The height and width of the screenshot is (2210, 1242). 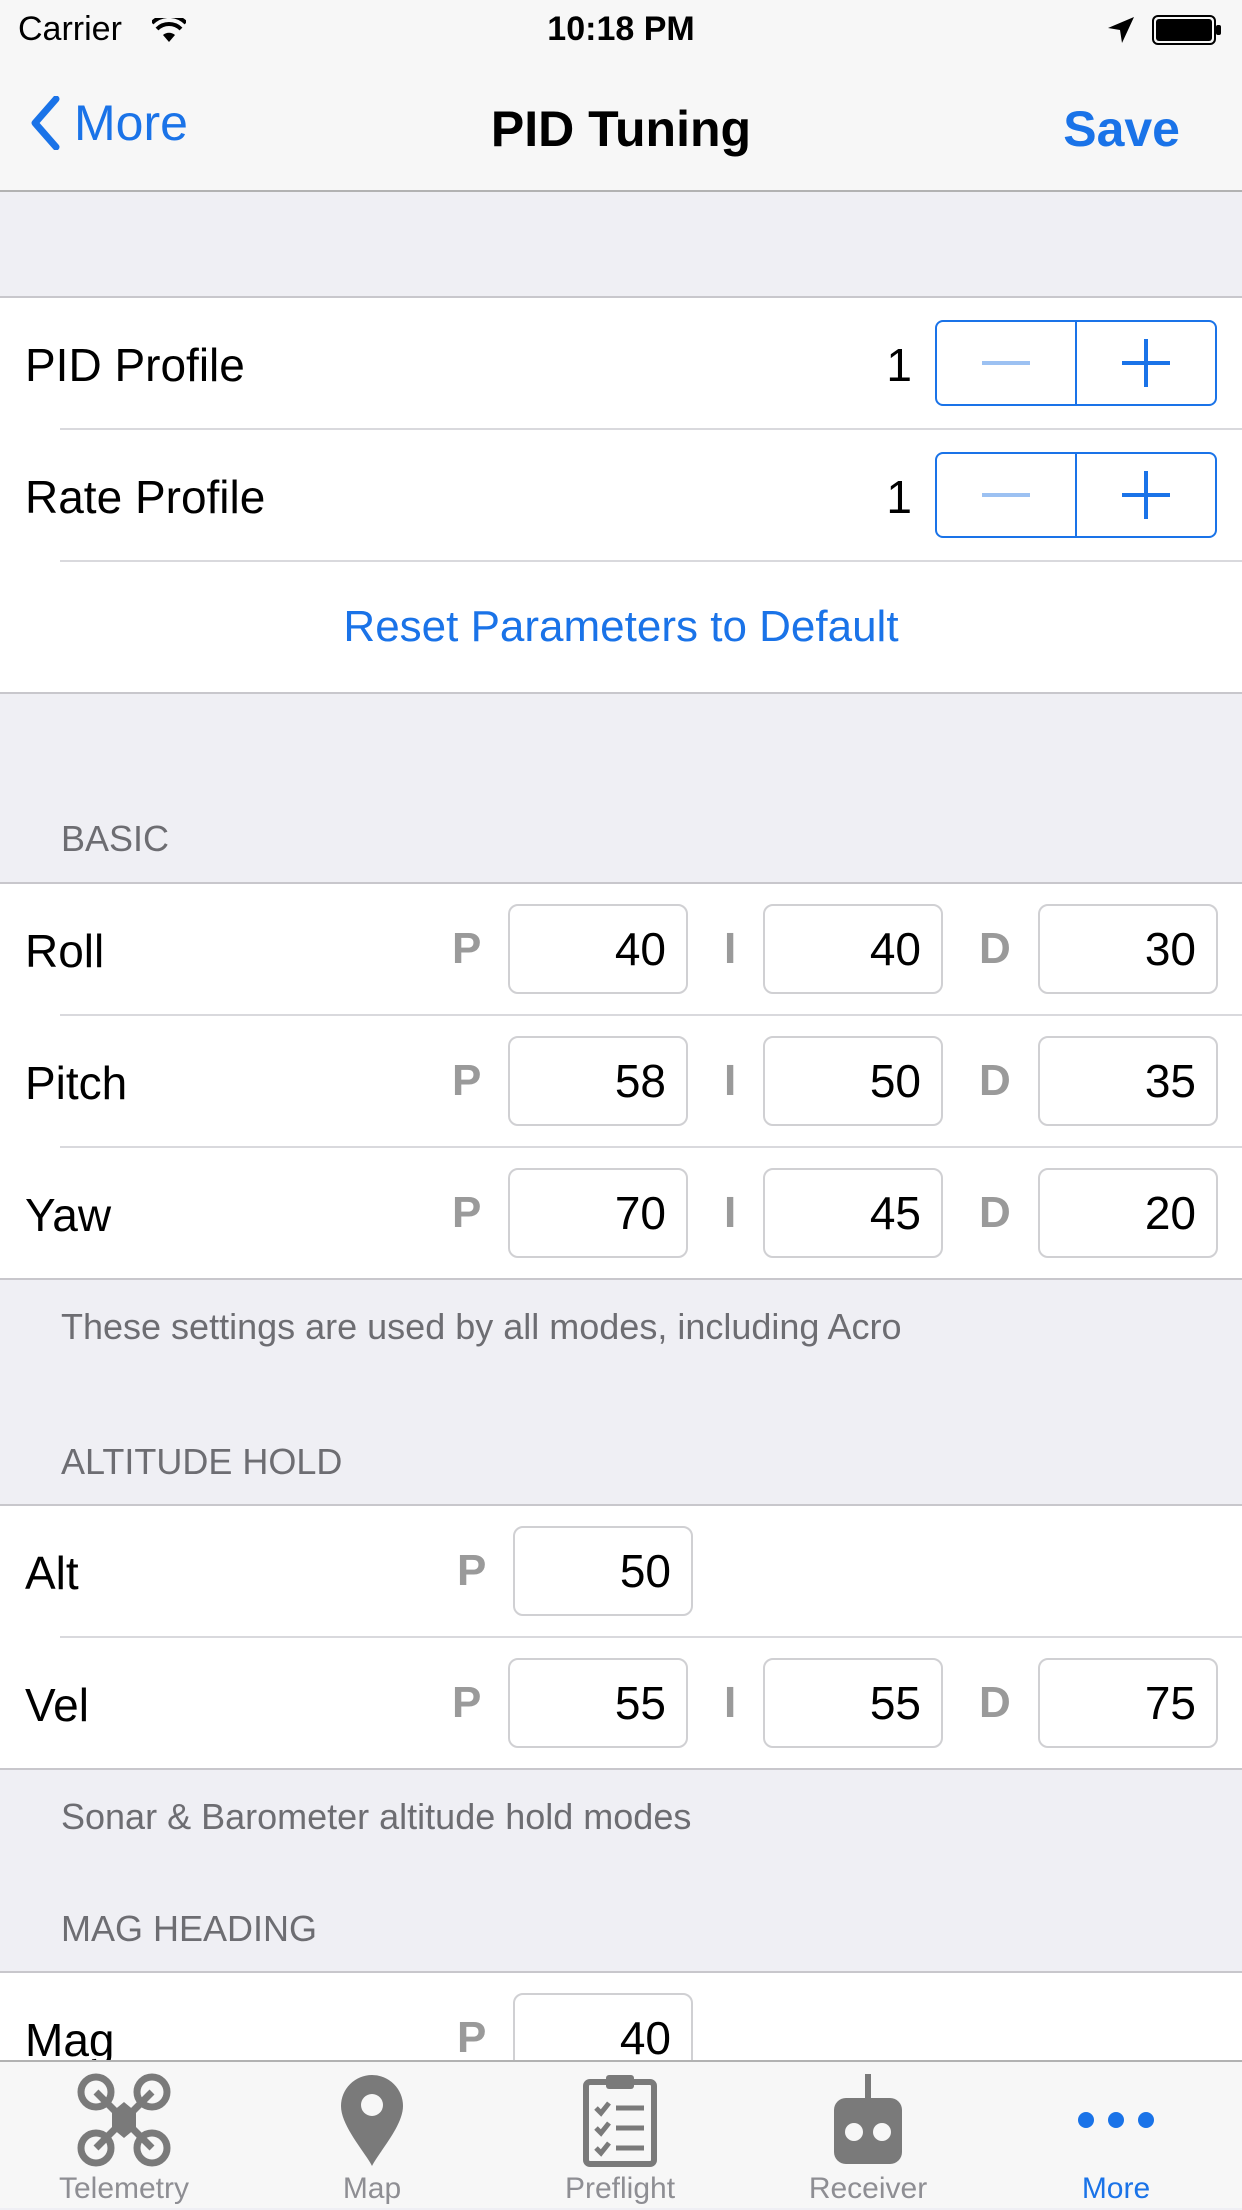 I want to click on tab-preflight: Preflight, so click(x=620, y=2136).